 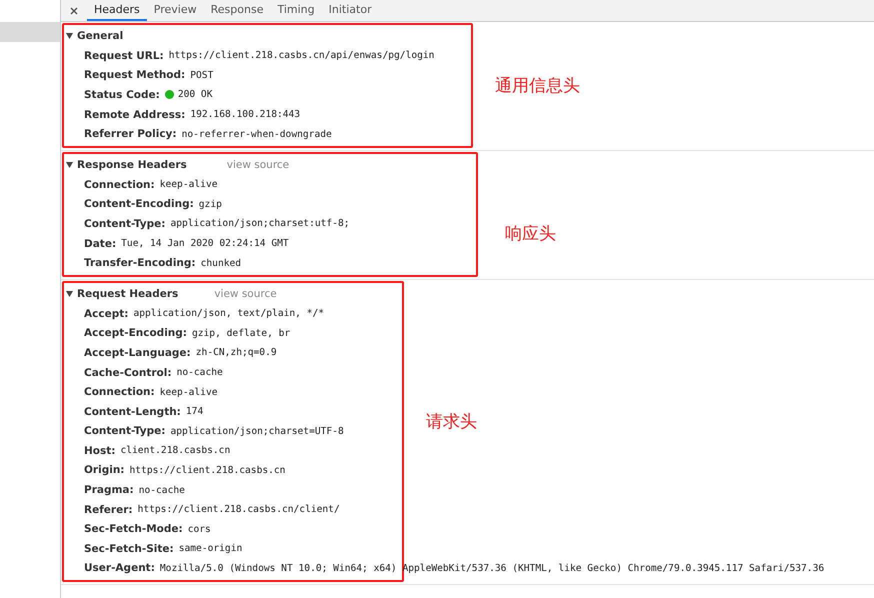 What do you see at coordinates (119, 568) in the screenshot?
I see `header-name: User-Agent:` at bounding box center [119, 568].